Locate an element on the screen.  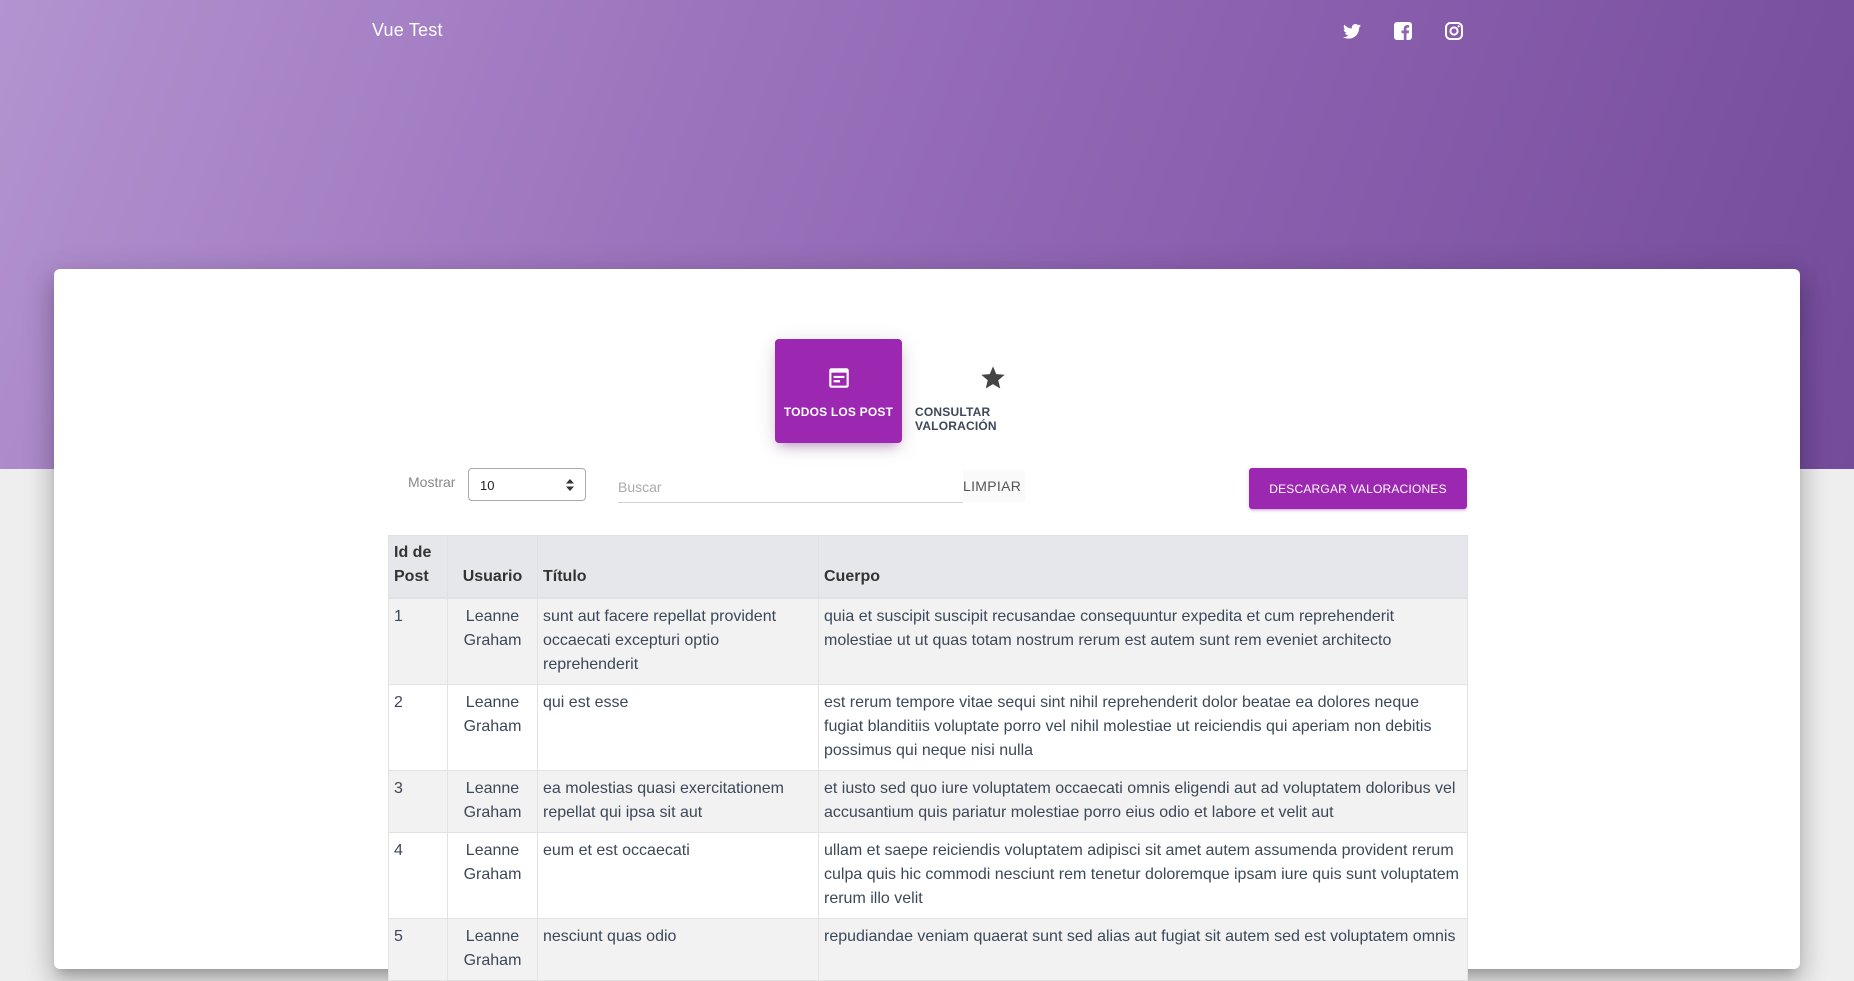
show-entries-select: 10 is located at coordinates (527, 484).